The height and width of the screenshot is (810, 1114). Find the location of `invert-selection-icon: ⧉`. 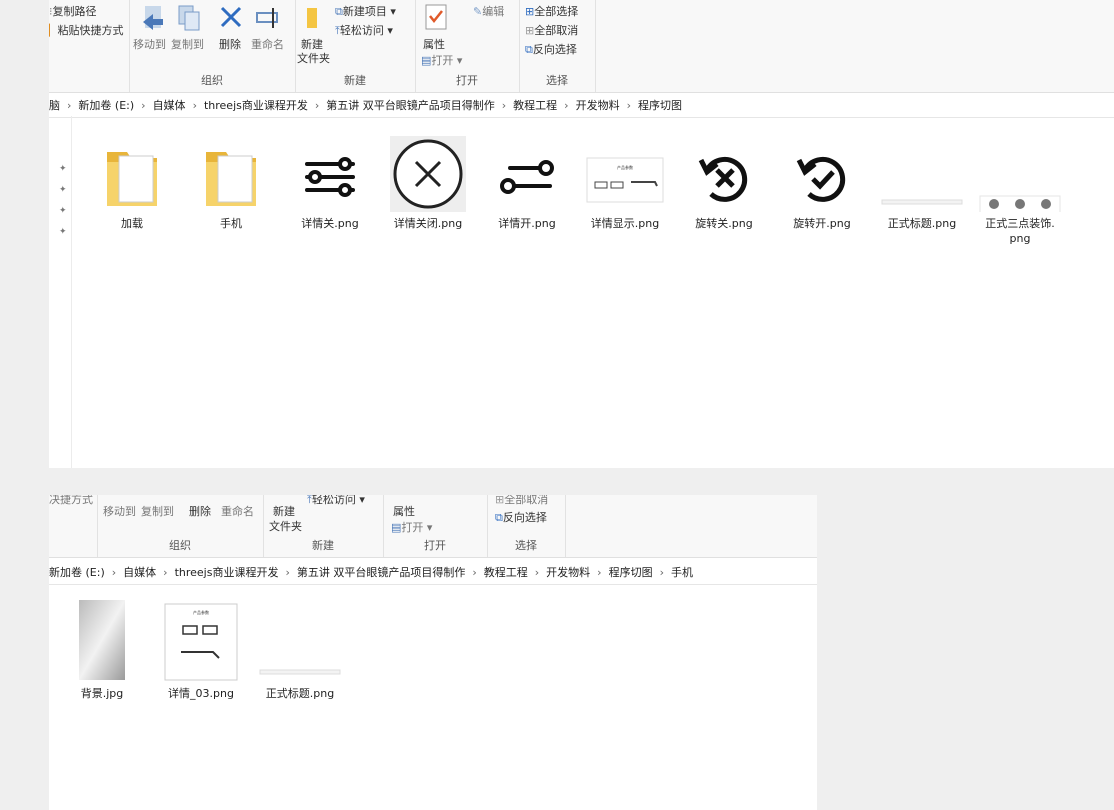

invert-selection-icon: ⧉ is located at coordinates (529, 49).